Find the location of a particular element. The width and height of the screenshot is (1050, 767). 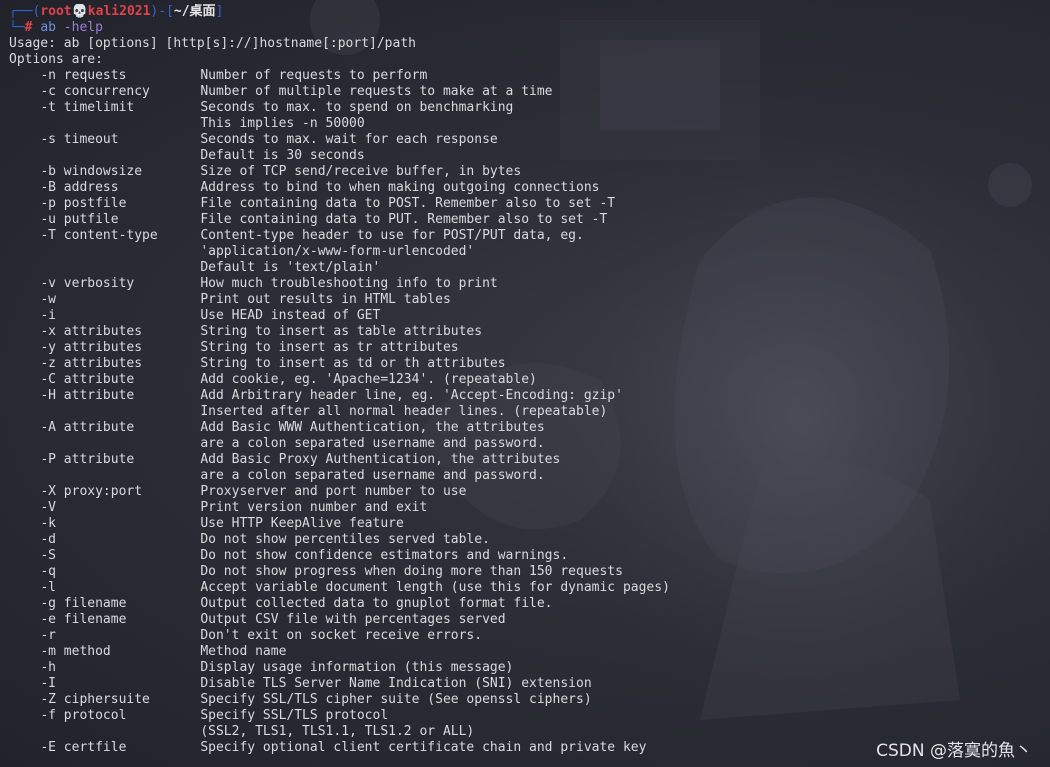

option-flag: -d is located at coordinates (48, 539).